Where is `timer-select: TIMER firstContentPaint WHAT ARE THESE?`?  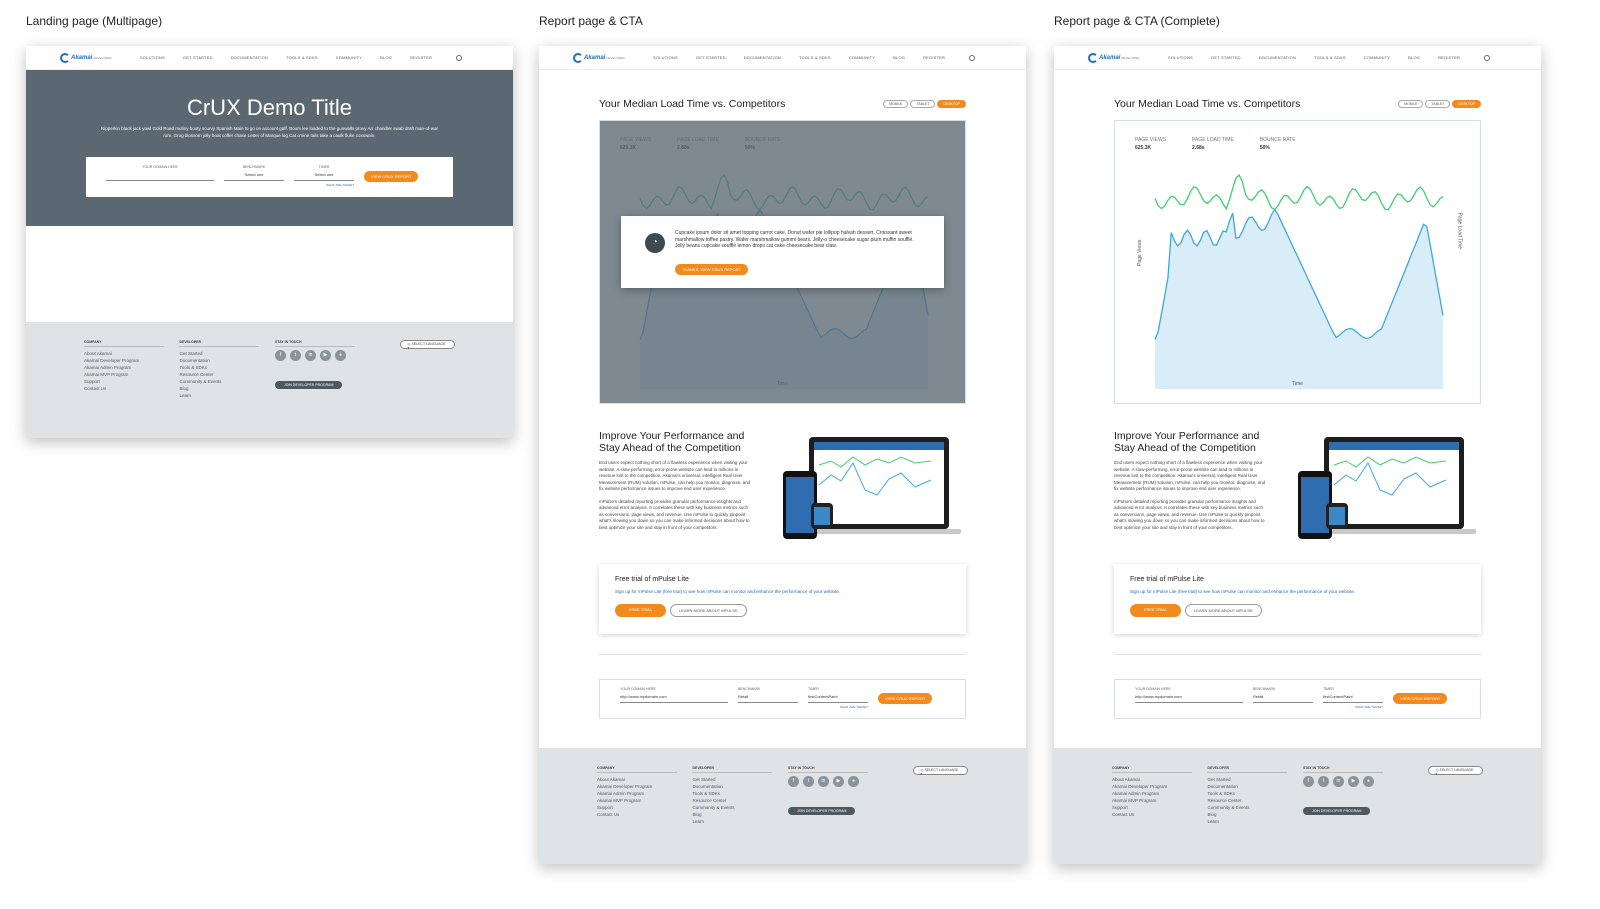
timer-select: TIMER firstContentPaint WHAT ARE THESE? is located at coordinates (838, 698).